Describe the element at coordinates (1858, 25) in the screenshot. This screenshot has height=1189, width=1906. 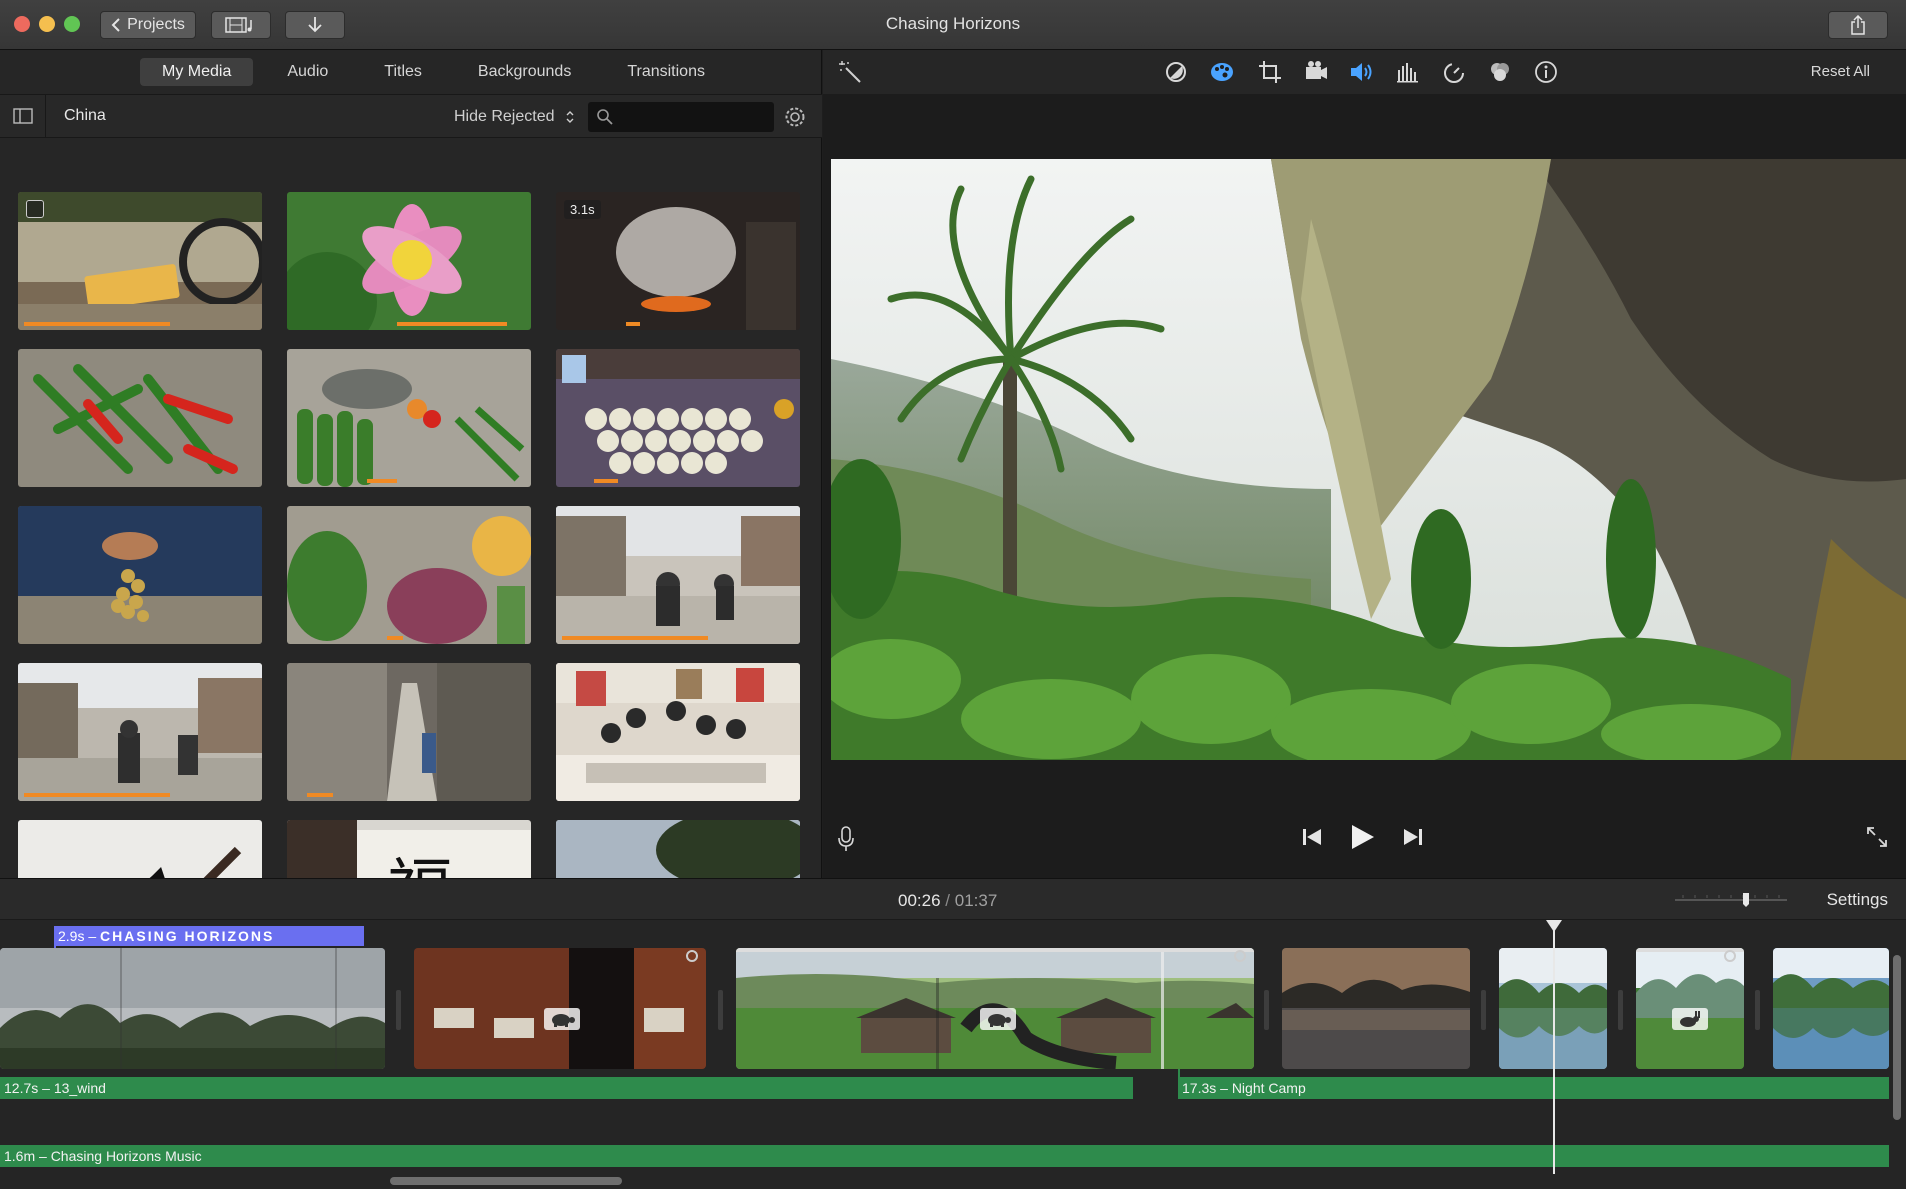
I see `share-button` at that location.